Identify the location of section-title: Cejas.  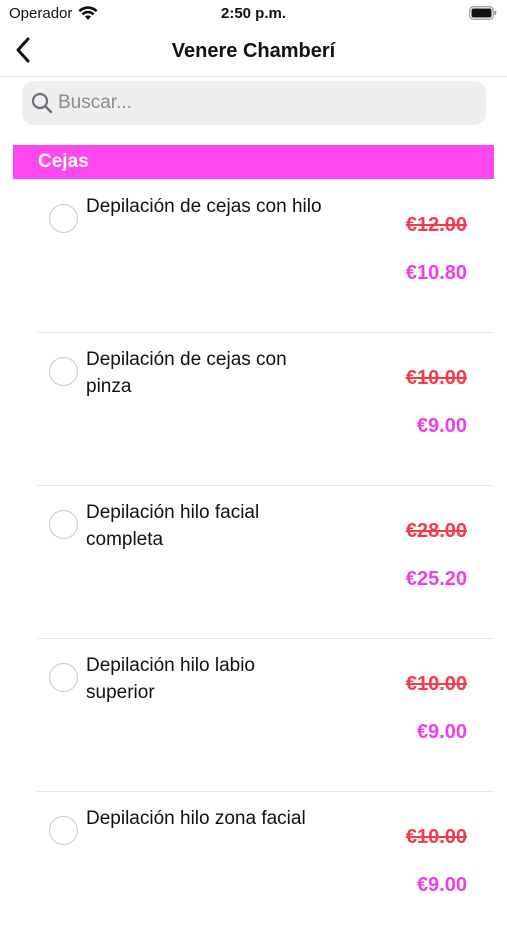
(63, 161).